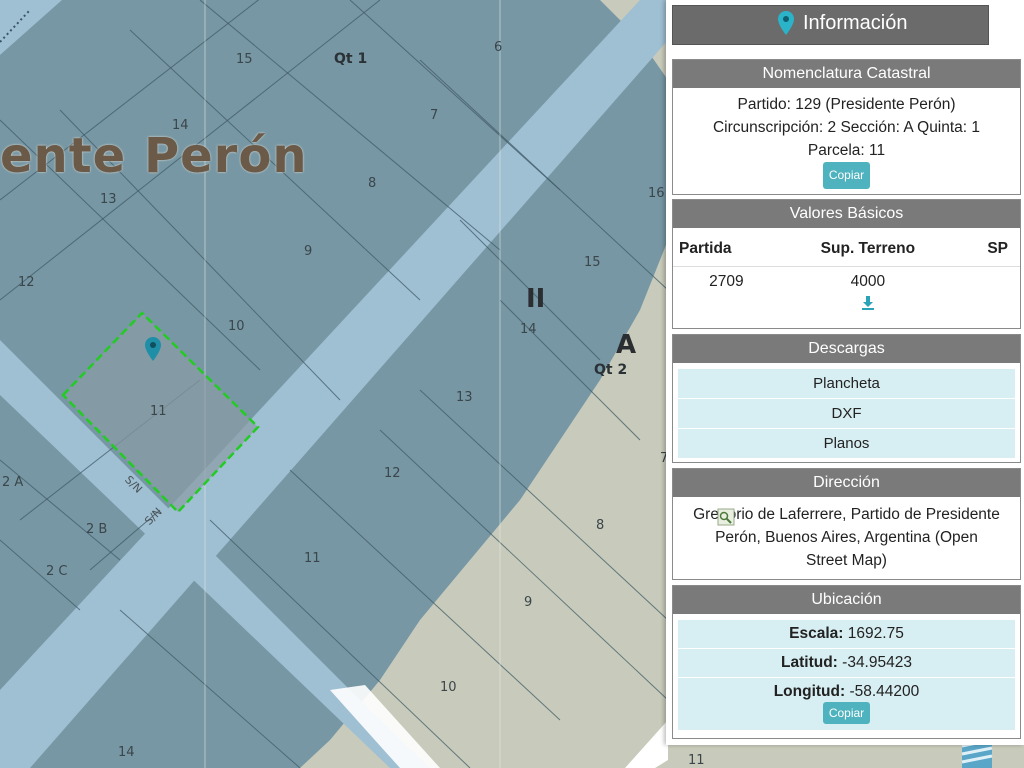 This screenshot has width=1024, height=768. Describe the element at coordinates (434, 115) in the screenshot. I see `parcel-number: 7` at that location.